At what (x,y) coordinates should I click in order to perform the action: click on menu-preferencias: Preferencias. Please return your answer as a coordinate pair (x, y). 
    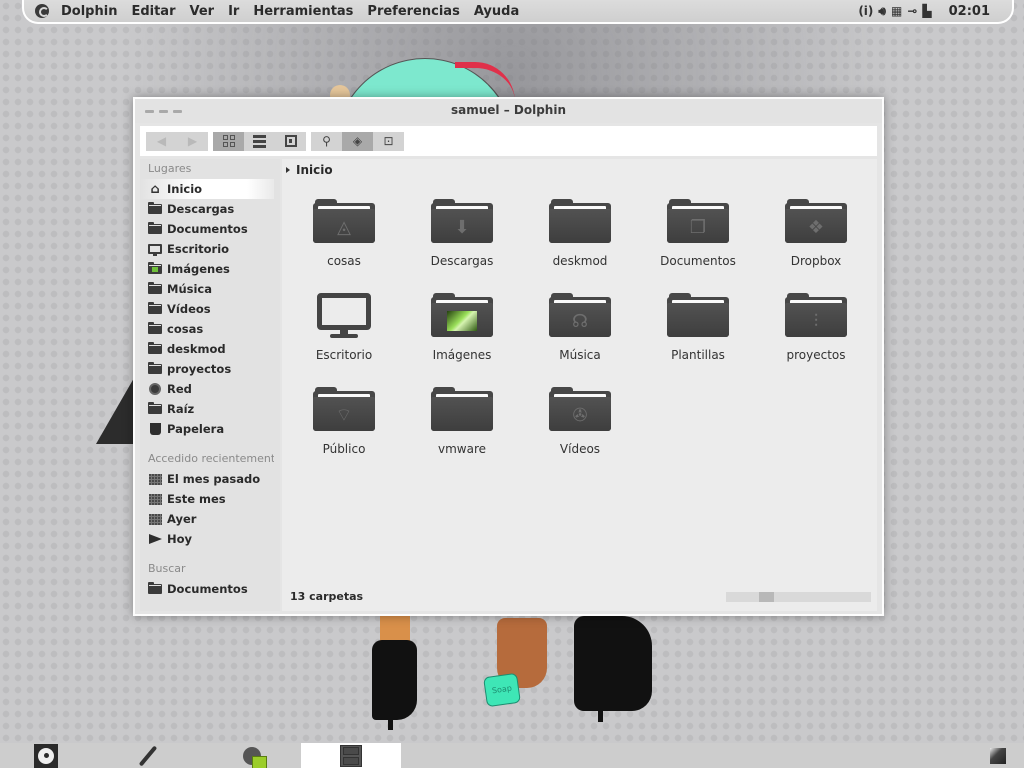
    Looking at the image, I should click on (413, 11).